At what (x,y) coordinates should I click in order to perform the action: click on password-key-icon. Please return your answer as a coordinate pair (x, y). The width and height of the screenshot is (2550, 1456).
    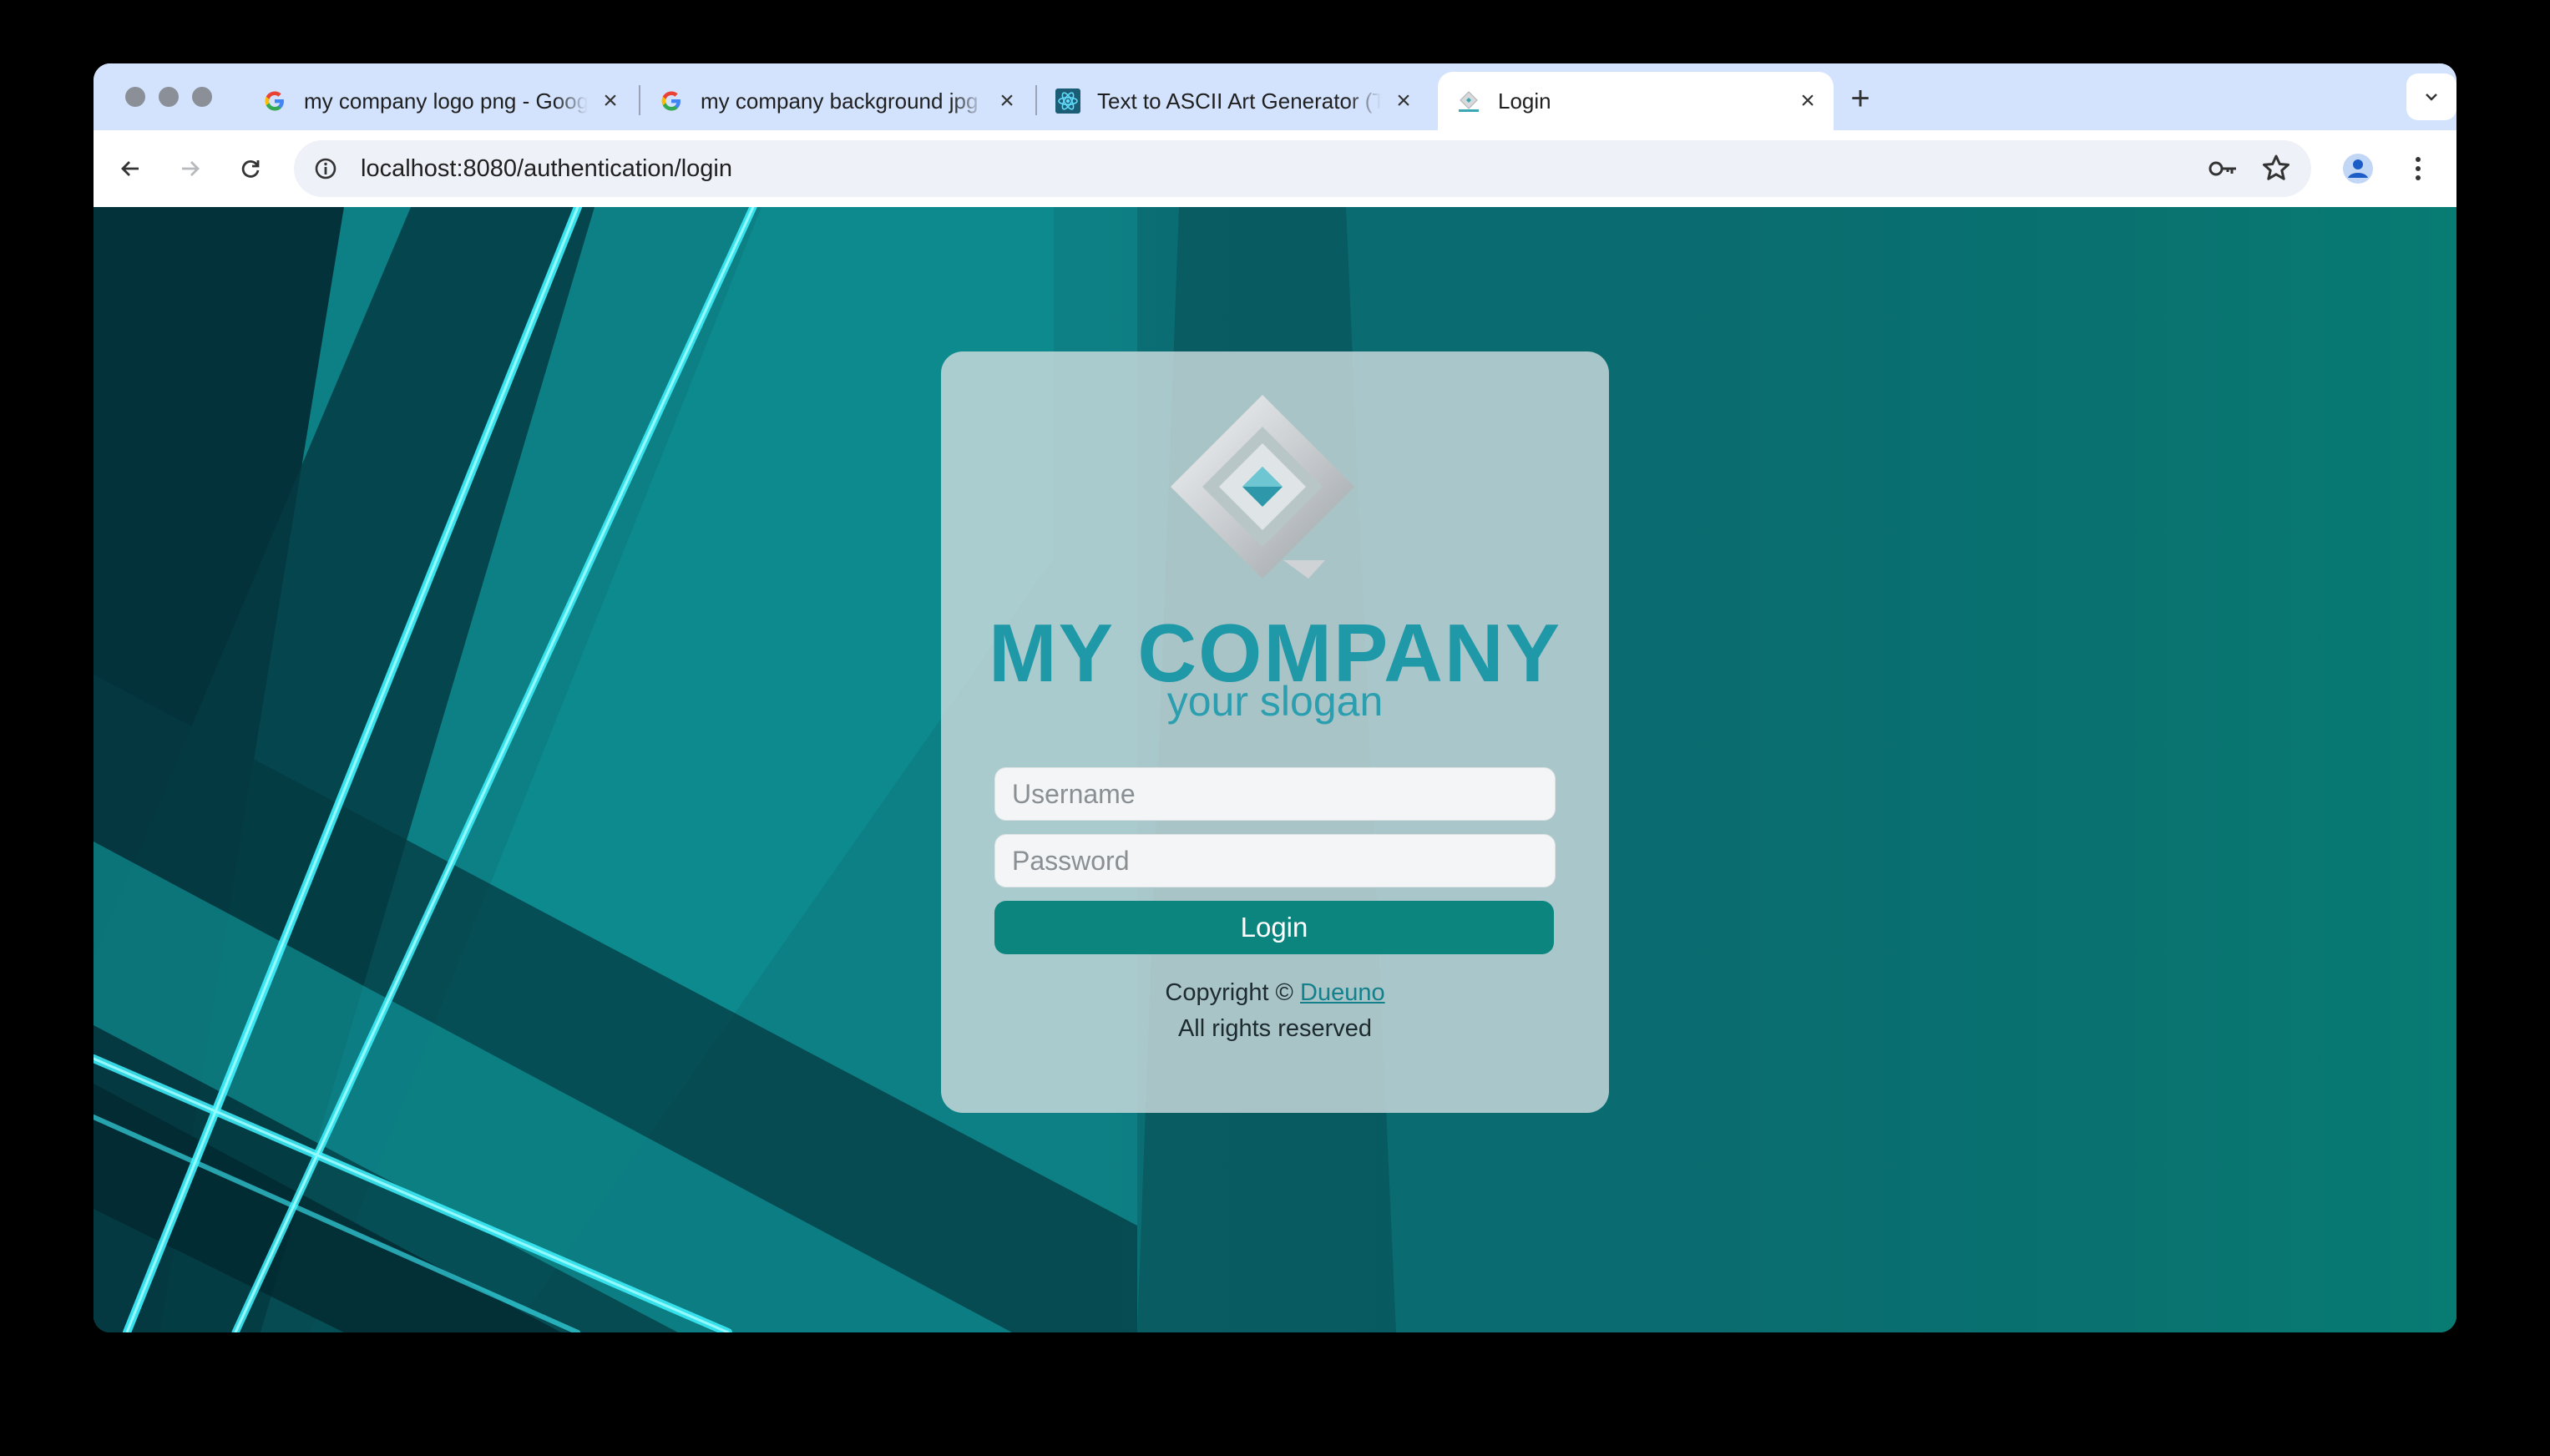
    Looking at the image, I should click on (2222, 168).